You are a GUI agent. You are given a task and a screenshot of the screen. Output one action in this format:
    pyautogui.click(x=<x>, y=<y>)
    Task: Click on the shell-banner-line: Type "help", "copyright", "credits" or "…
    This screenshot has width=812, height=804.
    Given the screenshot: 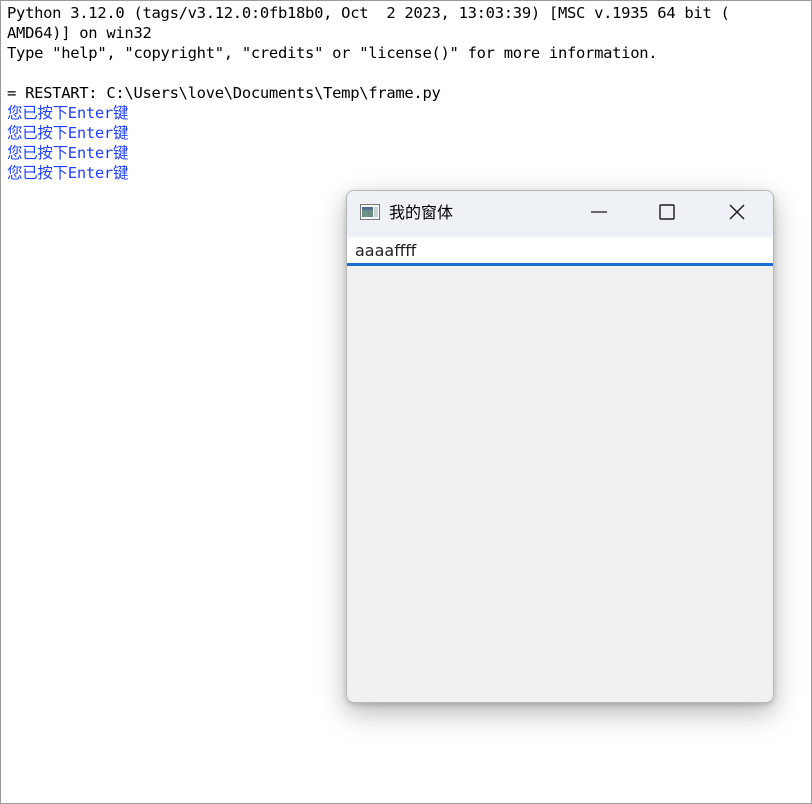 What is the action you would take?
    pyautogui.click(x=332, y=53)
    